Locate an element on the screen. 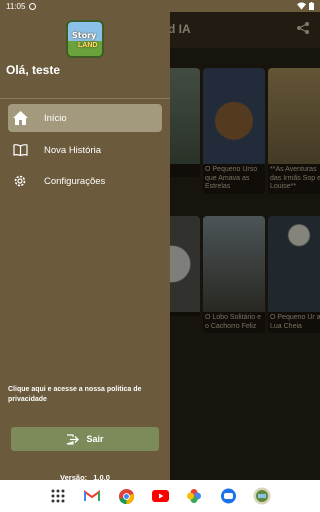  home-icon is located at coordinates (20, 118).